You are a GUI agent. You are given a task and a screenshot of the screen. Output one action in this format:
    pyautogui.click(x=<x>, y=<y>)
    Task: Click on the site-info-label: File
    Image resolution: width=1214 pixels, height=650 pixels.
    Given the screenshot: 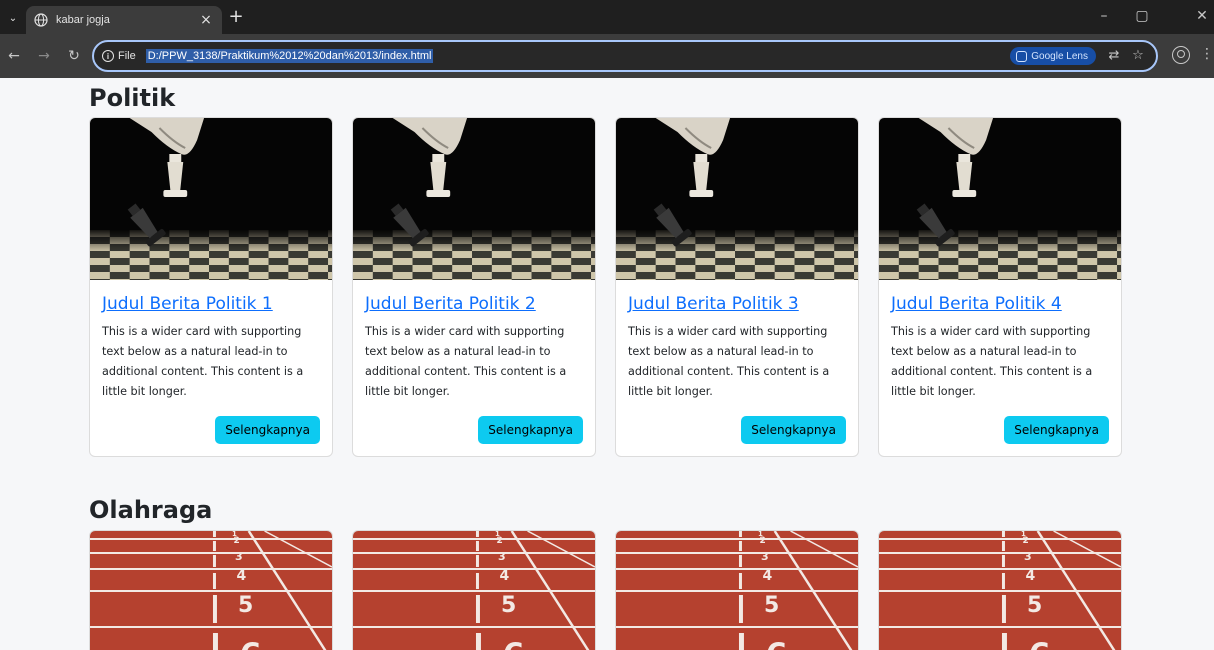 What is the action you would take?
    pyautogui.click(x=127, y=56)
    